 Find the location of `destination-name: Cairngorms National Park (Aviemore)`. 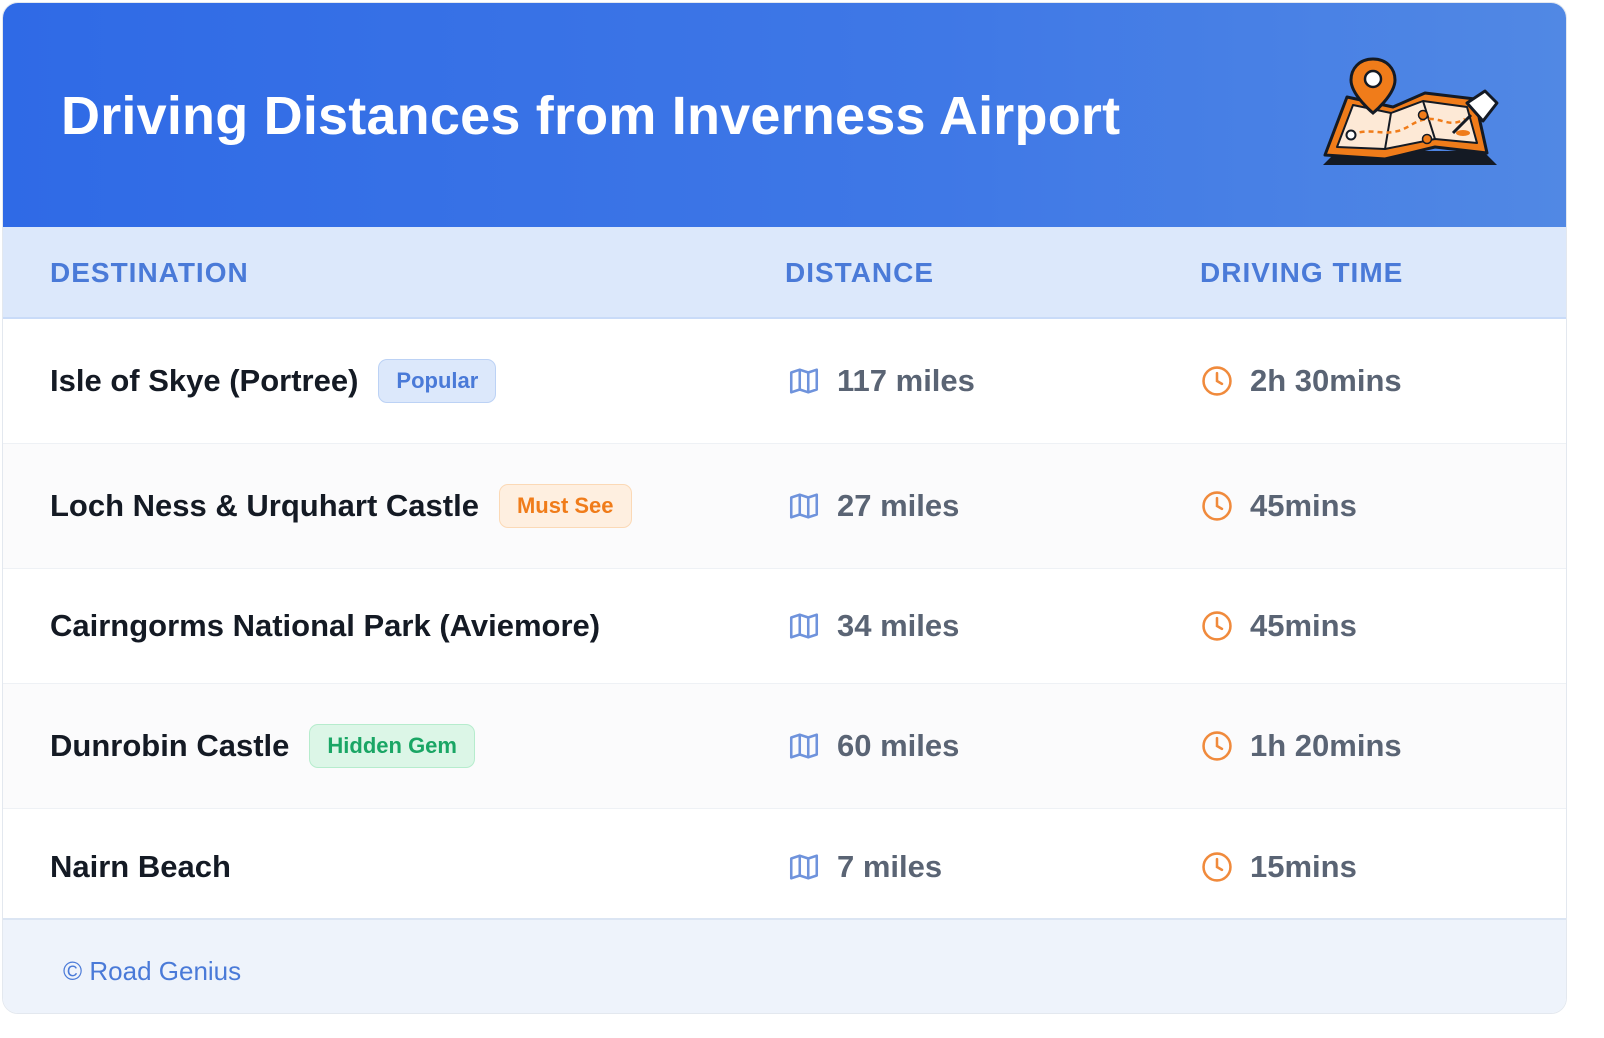

destination-name: Cairngorms National Park (Aviemore) is located at coordinates (325, 625).